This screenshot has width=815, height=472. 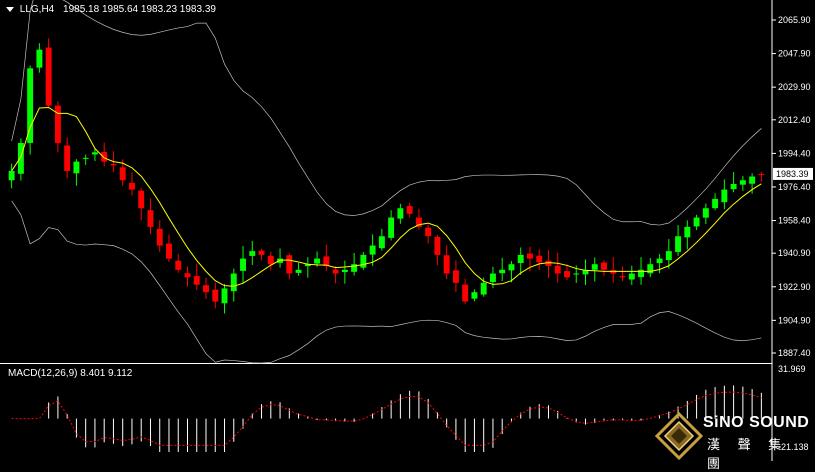 I want to click on ohlc-readout: 1985.18 1985.64 1983.23 1983.39, so click(x=139, y=9).